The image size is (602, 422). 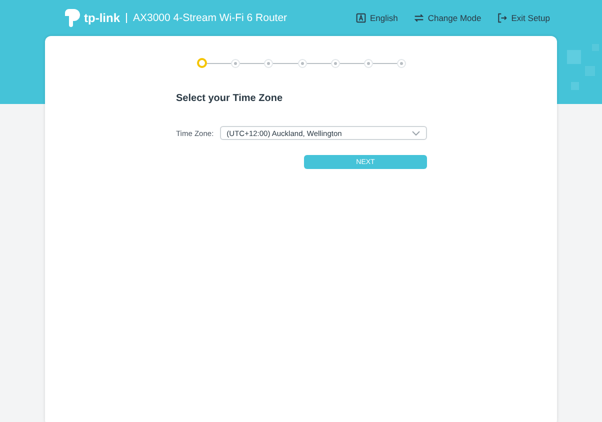 What do you see at coordinates (102, 18) in the screenshot?
I see `brand-name: tp-link` at bounding box center [102, 18].